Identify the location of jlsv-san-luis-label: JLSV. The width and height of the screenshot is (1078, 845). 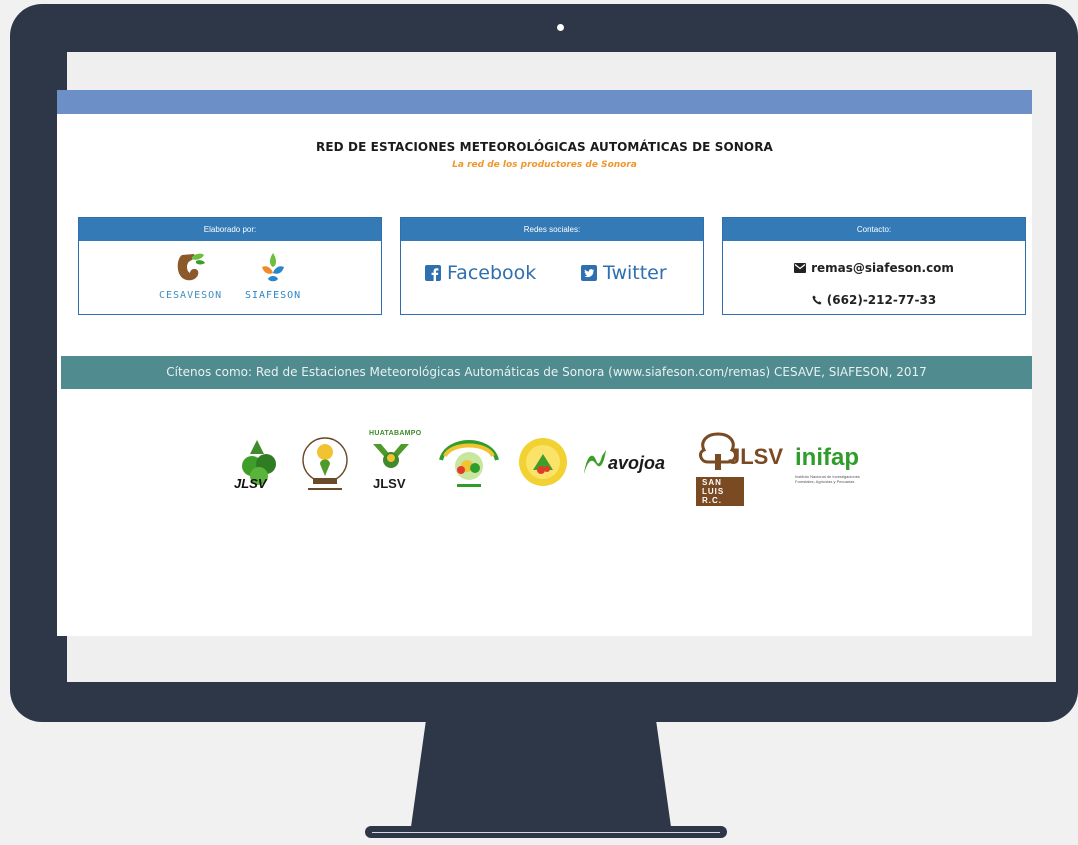
(756, 456).